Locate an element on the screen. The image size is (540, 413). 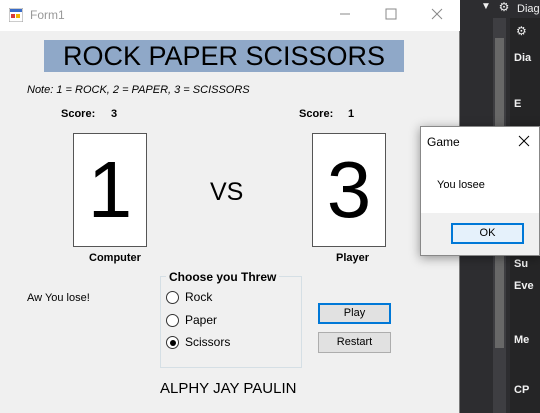
radio-paper: Paper is located at coordinates (231, 320).